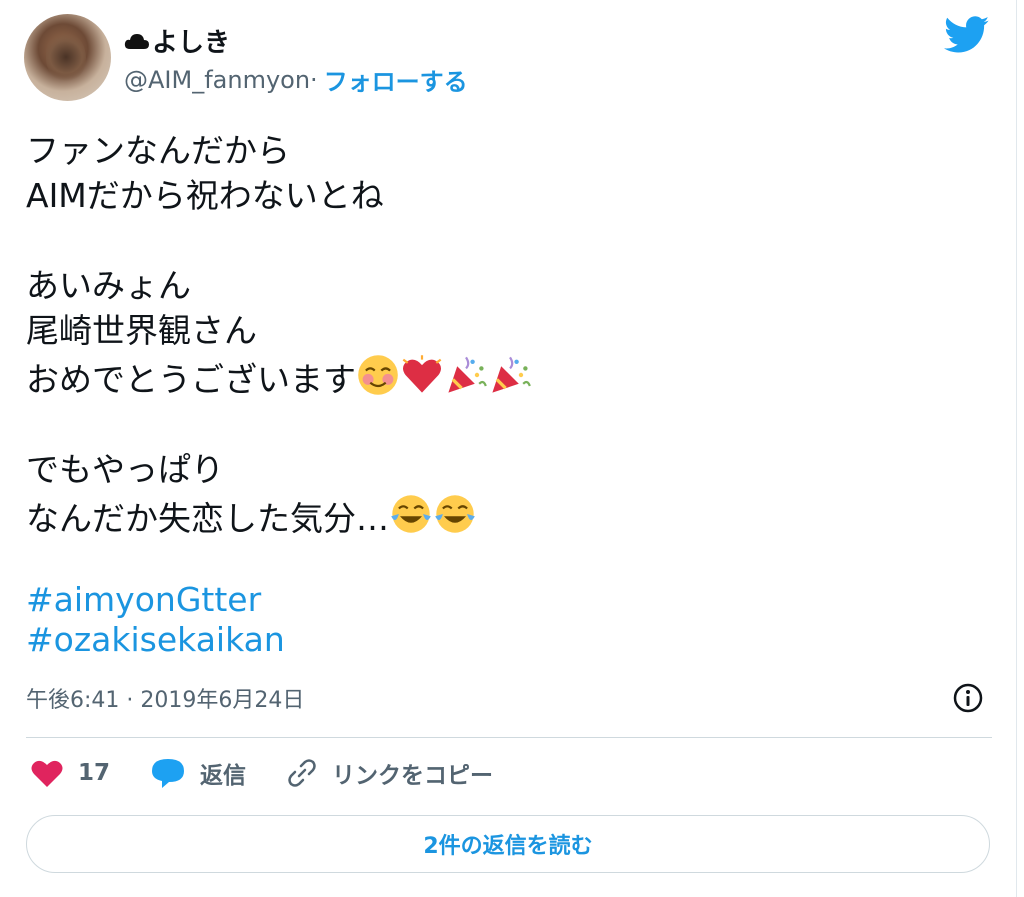 Image resolution: width=1024 pixels, height=897 pixels. I want to click on hashtags: #aimyonGtter #ozakisekaikan, so click(155, 620).